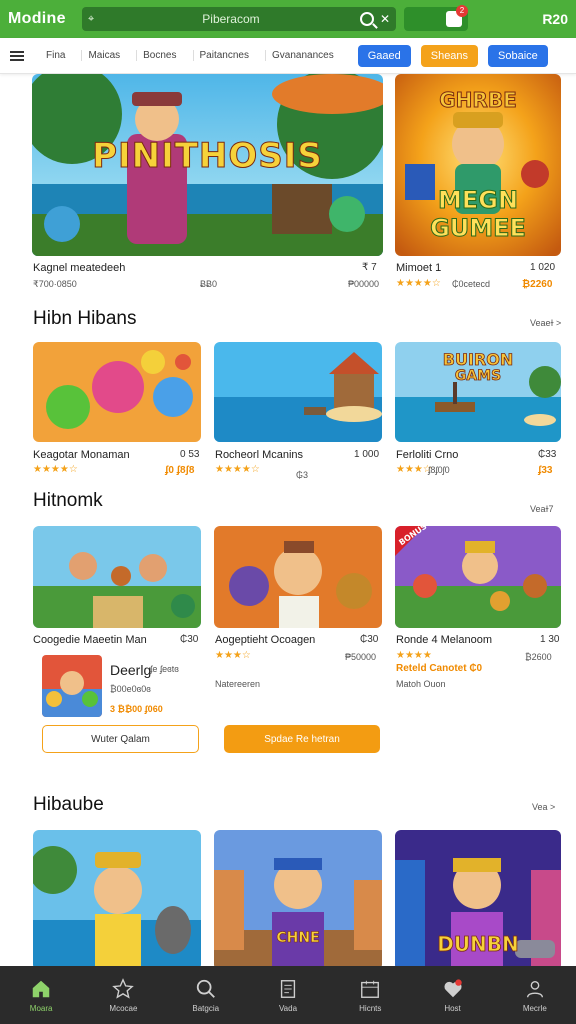  Describe the element at coordinates (190, 454) in the screenshot. I see `row1-1-num: 0 53` at that location.